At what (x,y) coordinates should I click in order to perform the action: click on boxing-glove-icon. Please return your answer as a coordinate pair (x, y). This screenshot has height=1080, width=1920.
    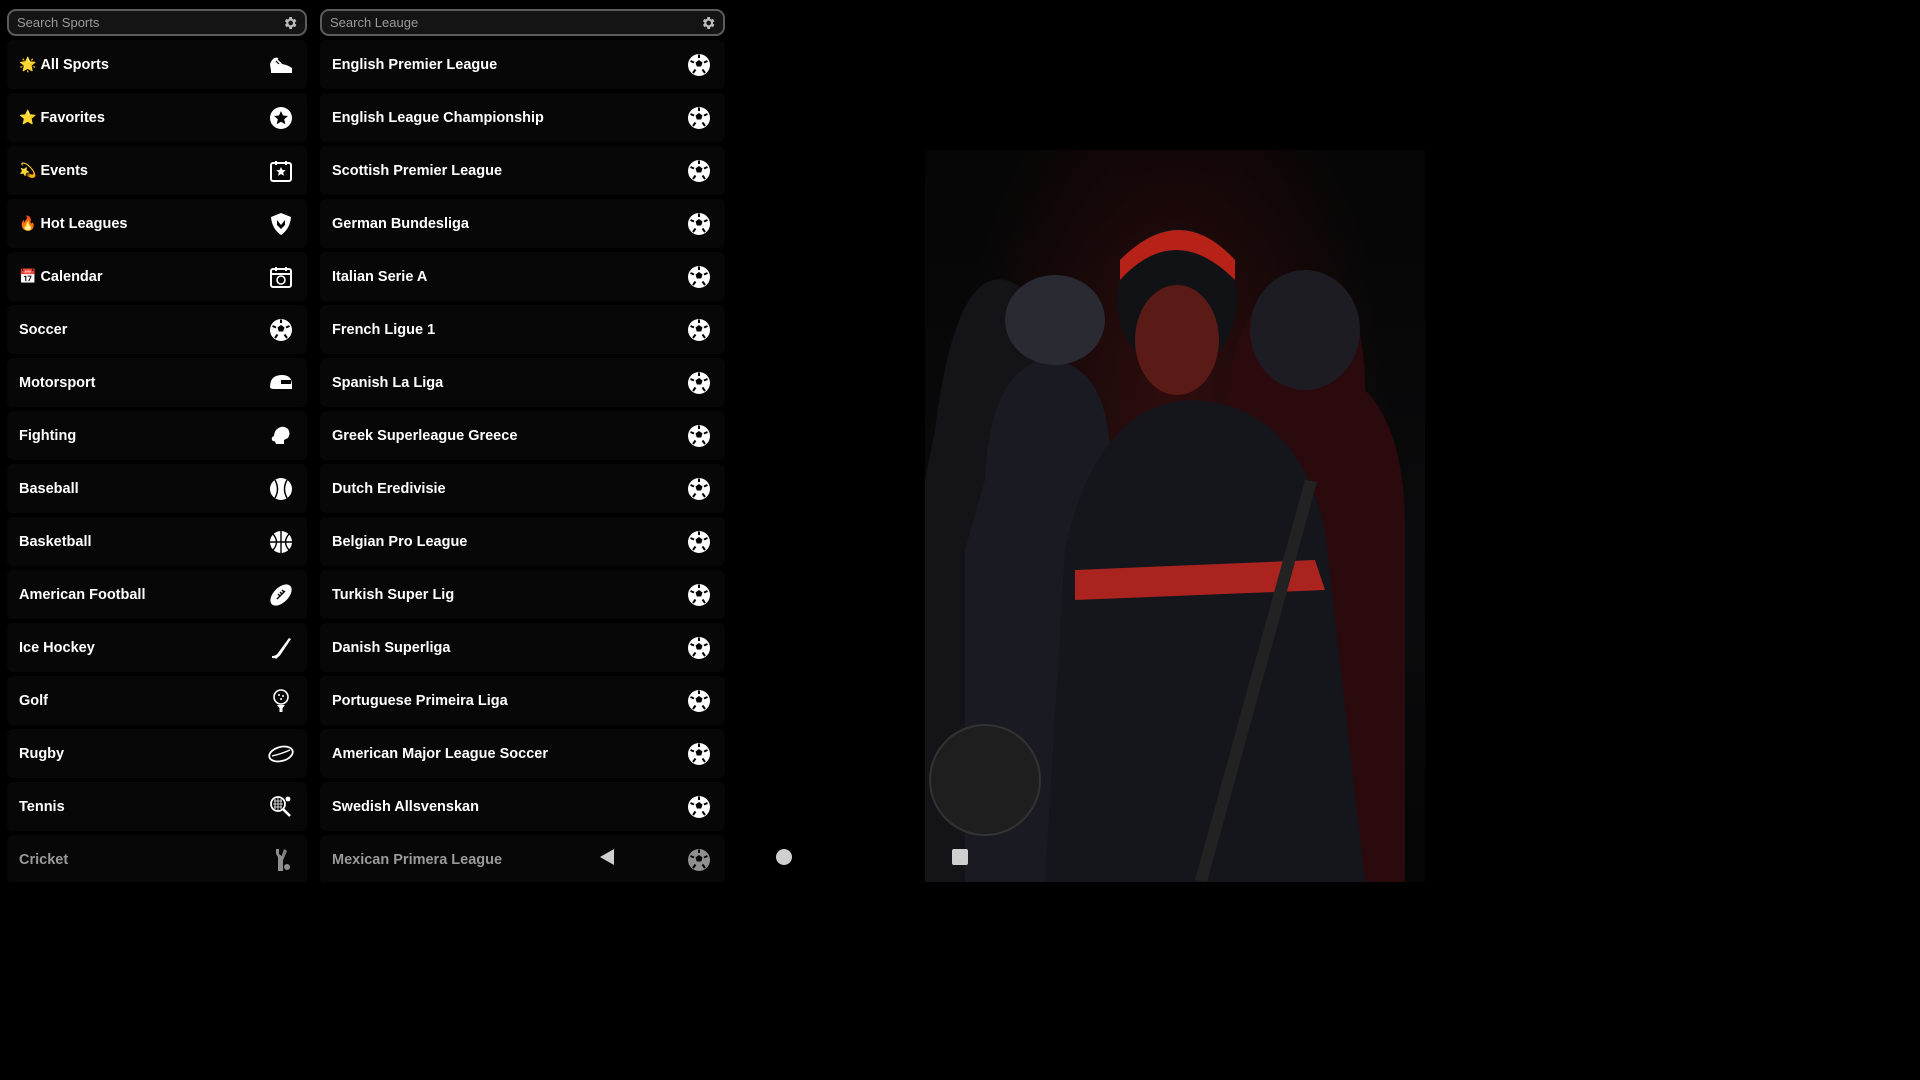
    Looking at the image, I should click on (281, 436).